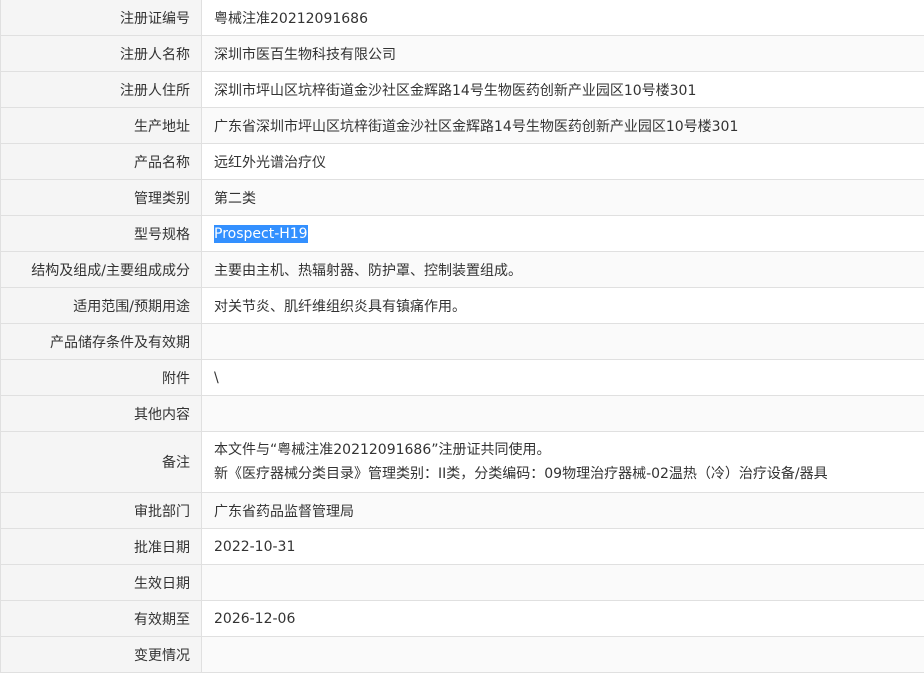  I want to click on field-label: 注册人名称, so click(101, 53).